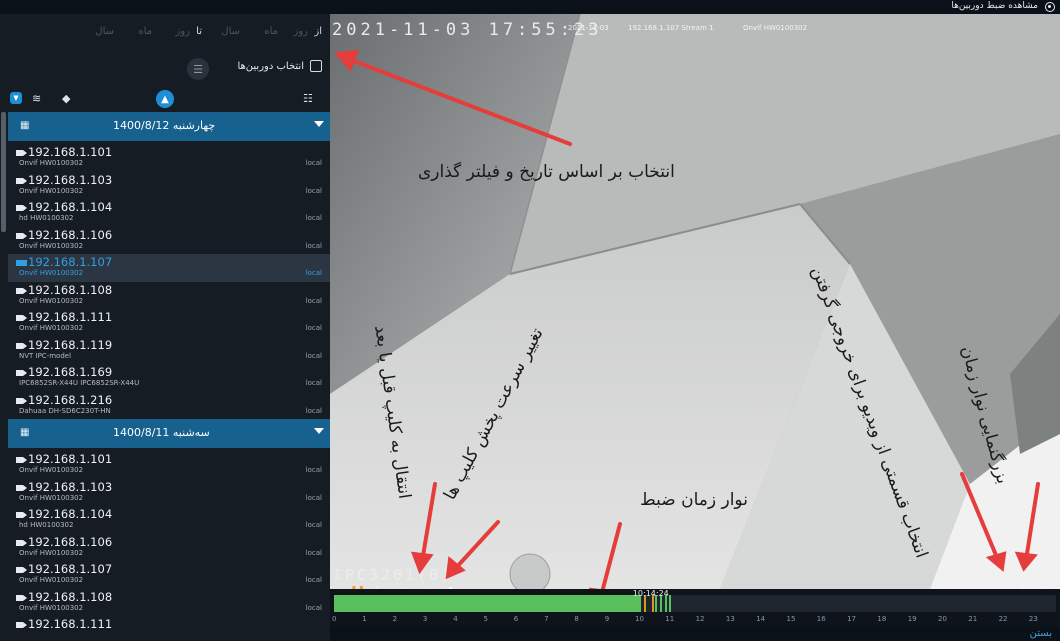  Describe the element at coordinates (821, 619) in the screenshot. I see `hour-tick-label: 16` at that location.